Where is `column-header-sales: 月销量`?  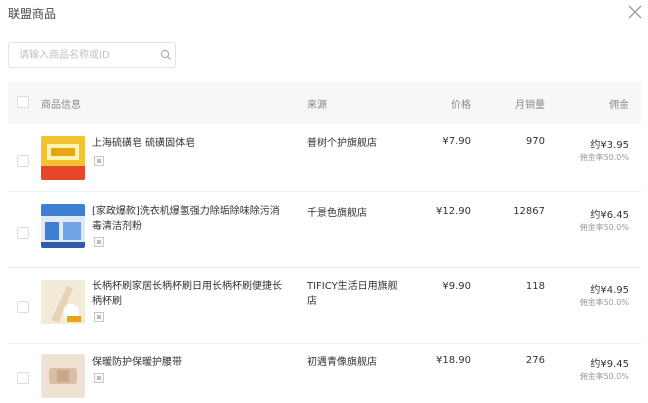
column-header-sales: 月销量 is located at coordinates (530, 105).